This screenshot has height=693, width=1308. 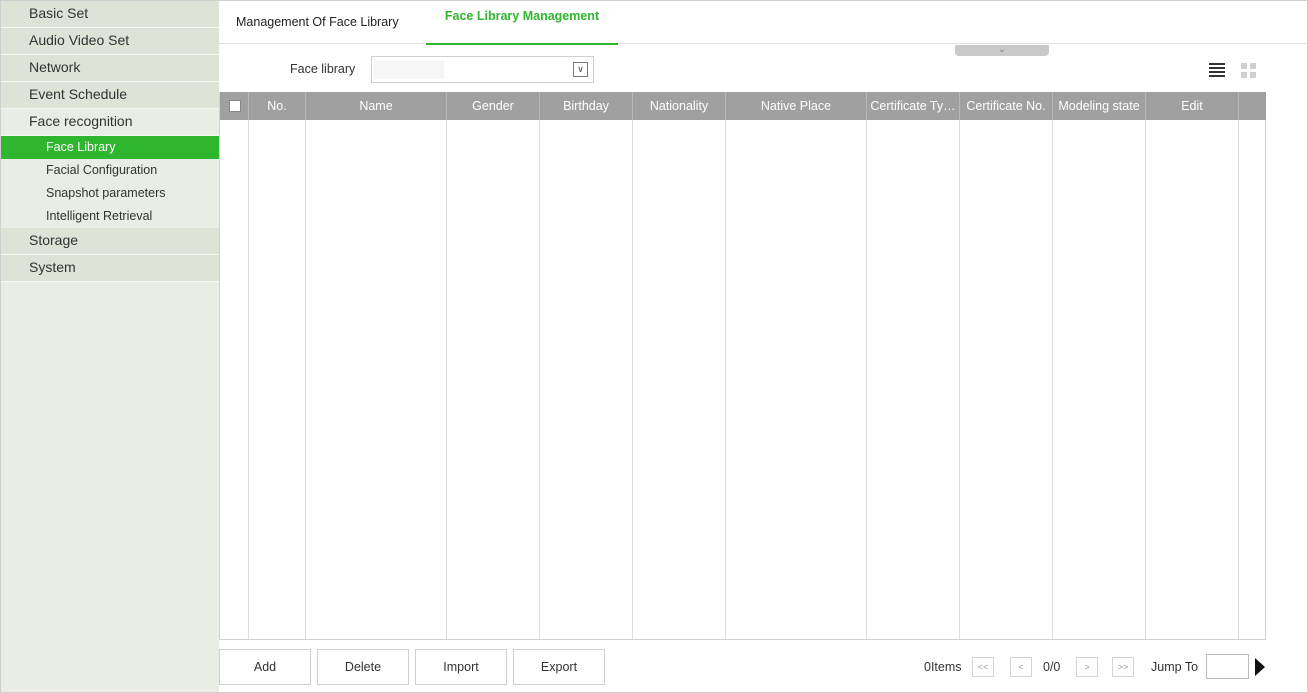 What do you see at coordinates (943, 667) in the screenshot?
I see `items-count: 0Items` at bounding box center [943, 667].